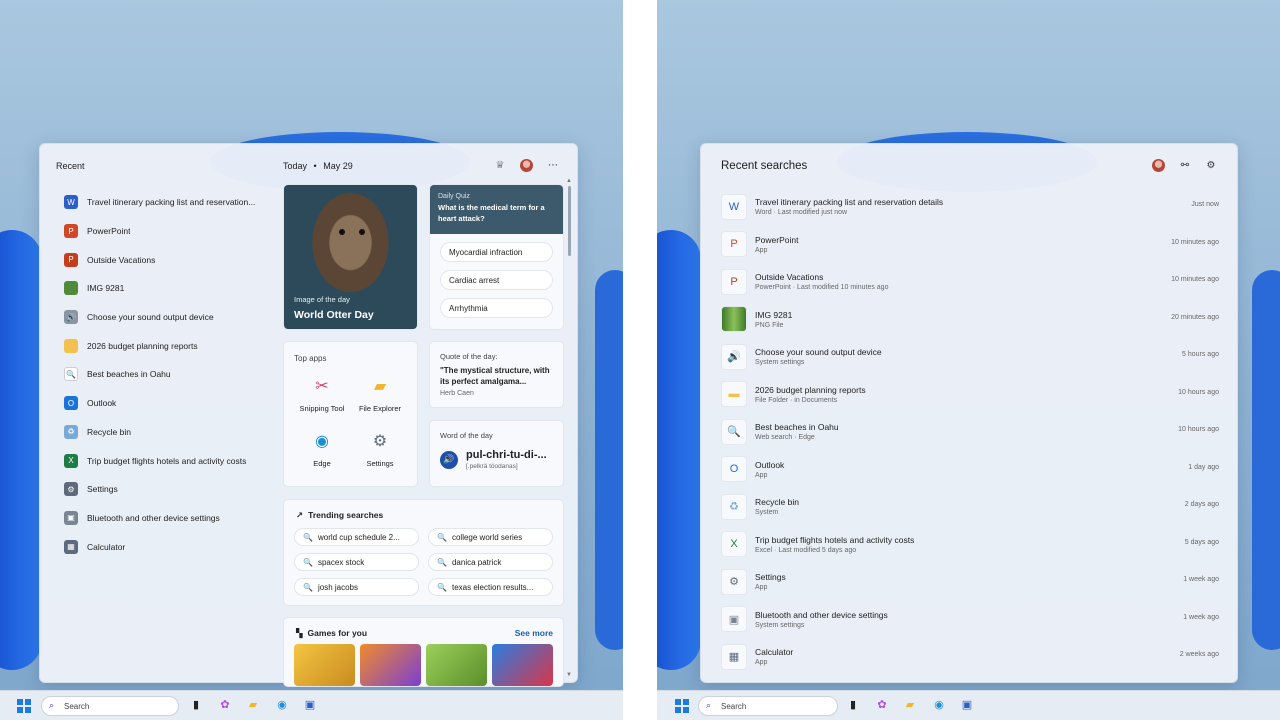 This screenshot has width=1280, height=720. Describe the element at coordinates (322, 463) in the screenshot. I see `app-label: Edge` at that location.